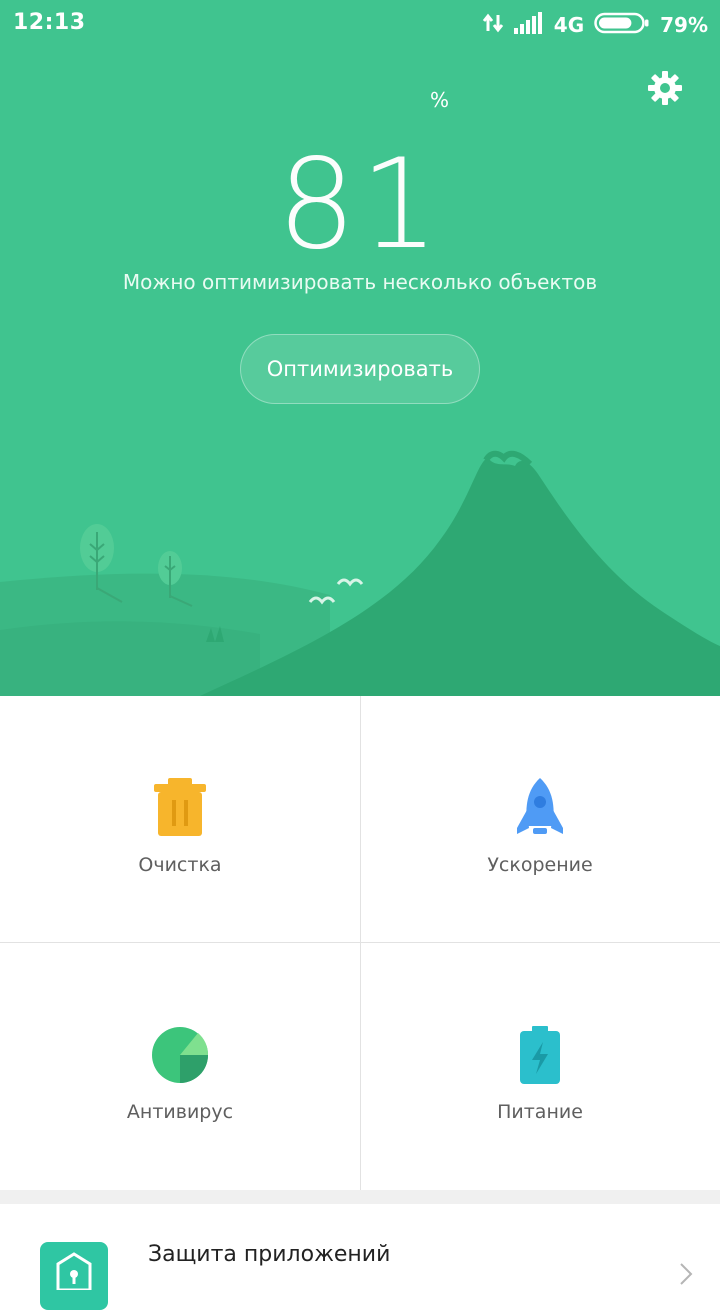 This screenshot has width=720, height=1310. I want to click on grid-divider-vertical, so click(360, 943).